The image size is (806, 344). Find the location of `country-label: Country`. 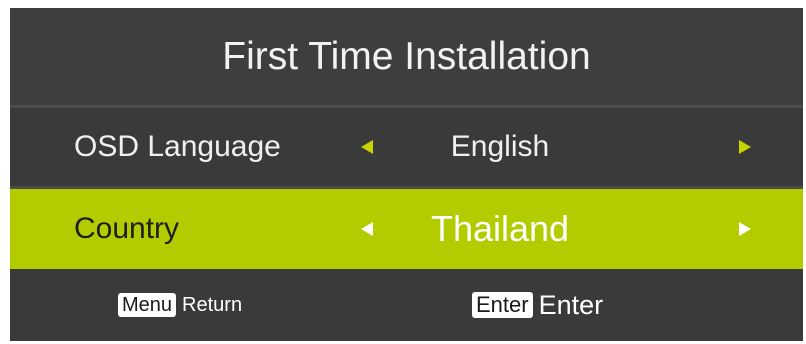

country-label: Country is located at coordinates (127, 228).